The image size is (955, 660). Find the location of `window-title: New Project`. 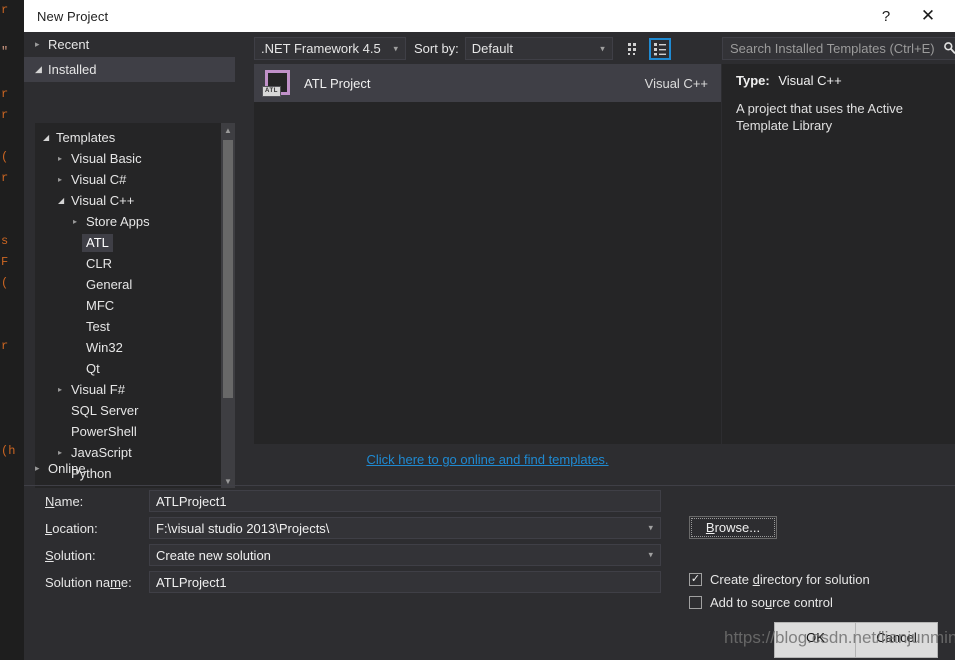

window-title: New Project is located at coordinates (73, 16).